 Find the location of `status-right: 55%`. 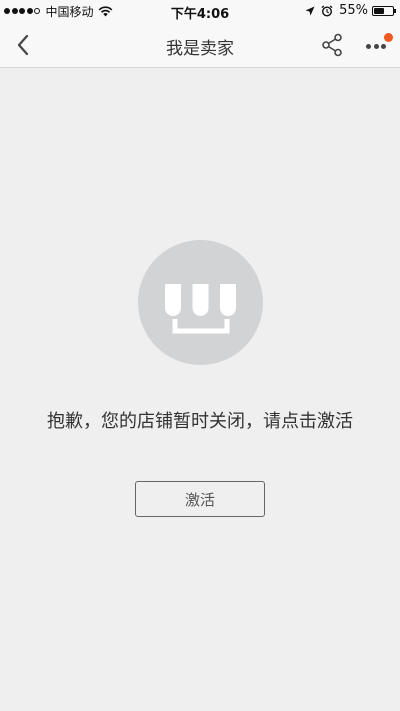

status-right: 55% is located at coordinates (350, 10).